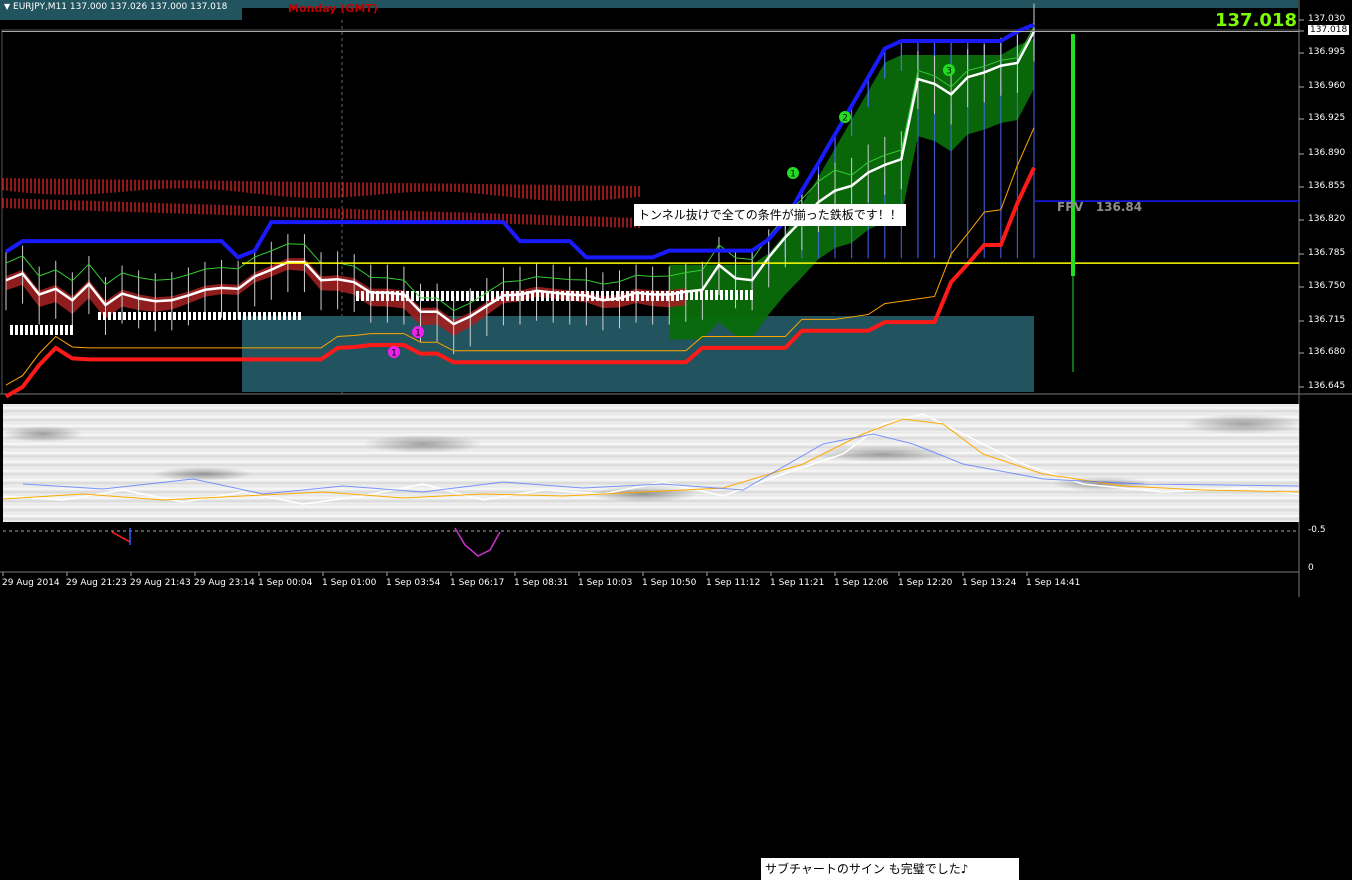  Describe the element at coordinates (949, 72) in the screenshot. I see `signal-label: 3` at that location.